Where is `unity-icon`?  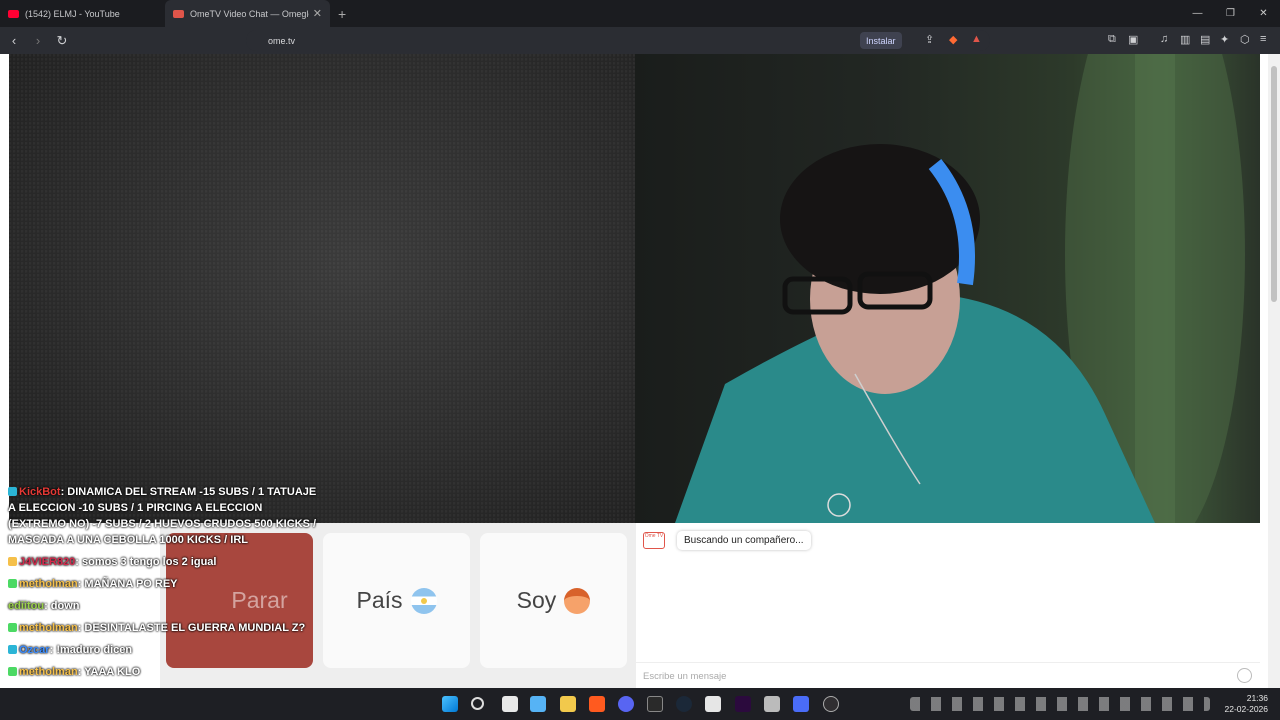
unity-icon is located at coordinates (772, 704).